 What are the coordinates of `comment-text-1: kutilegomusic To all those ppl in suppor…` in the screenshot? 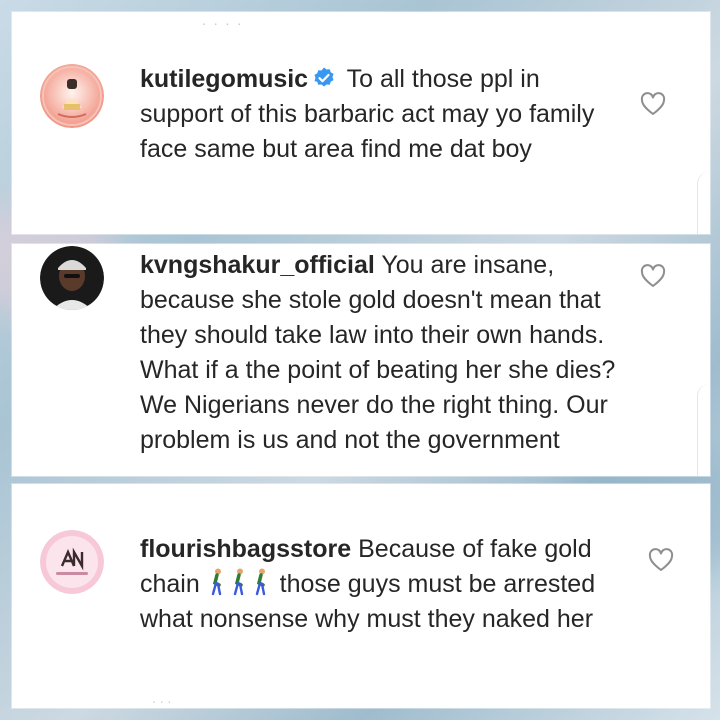 It's located at (380, 114).